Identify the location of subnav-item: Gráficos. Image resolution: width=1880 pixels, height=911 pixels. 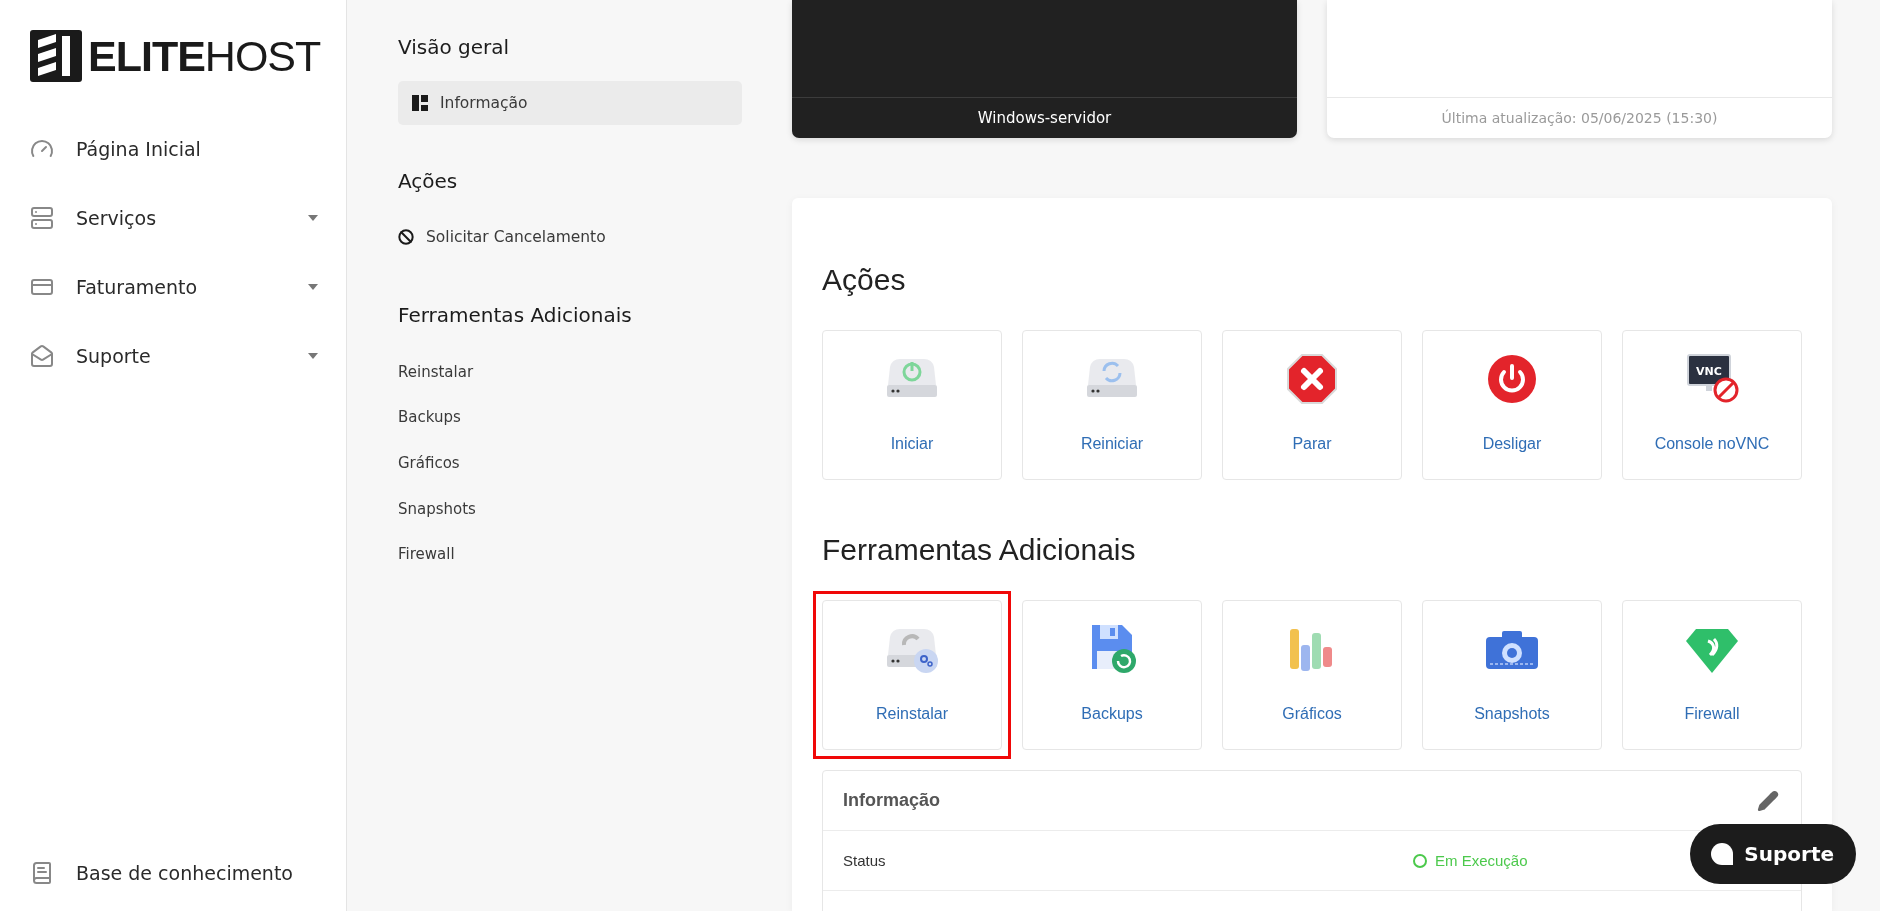
(570, 463).